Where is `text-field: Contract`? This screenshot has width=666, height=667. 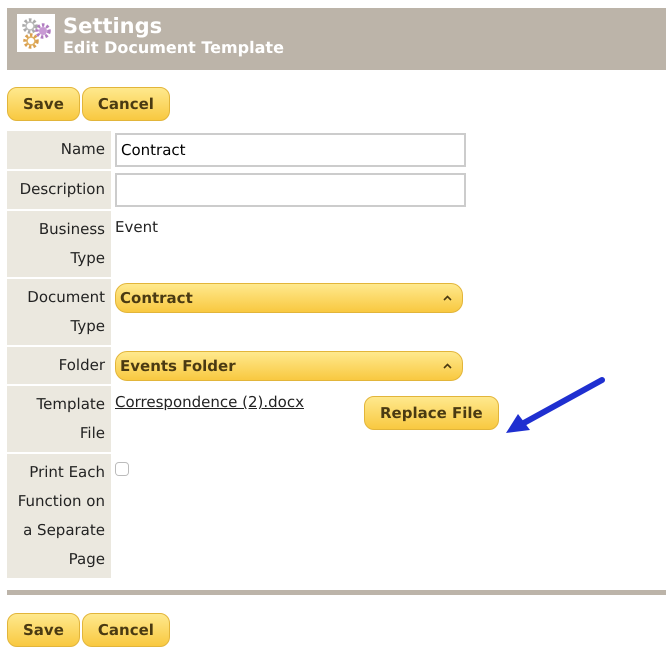 text-field: Contract is located at coordinates (290, 150).